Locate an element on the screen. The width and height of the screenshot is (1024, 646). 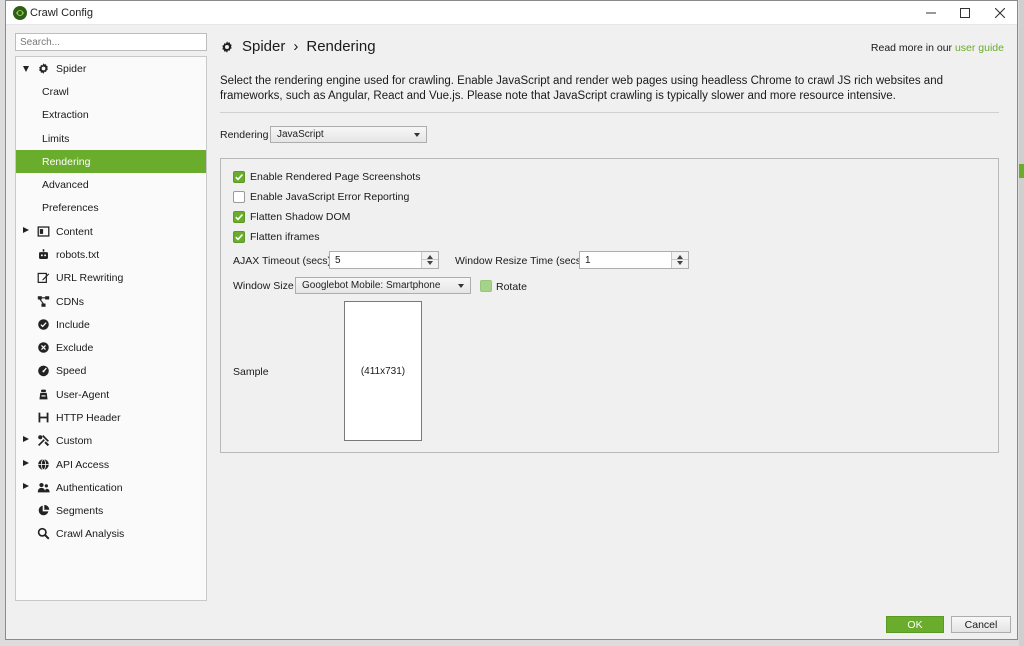
read-more: Read more in our user guide is located at coordinates (937, 48).